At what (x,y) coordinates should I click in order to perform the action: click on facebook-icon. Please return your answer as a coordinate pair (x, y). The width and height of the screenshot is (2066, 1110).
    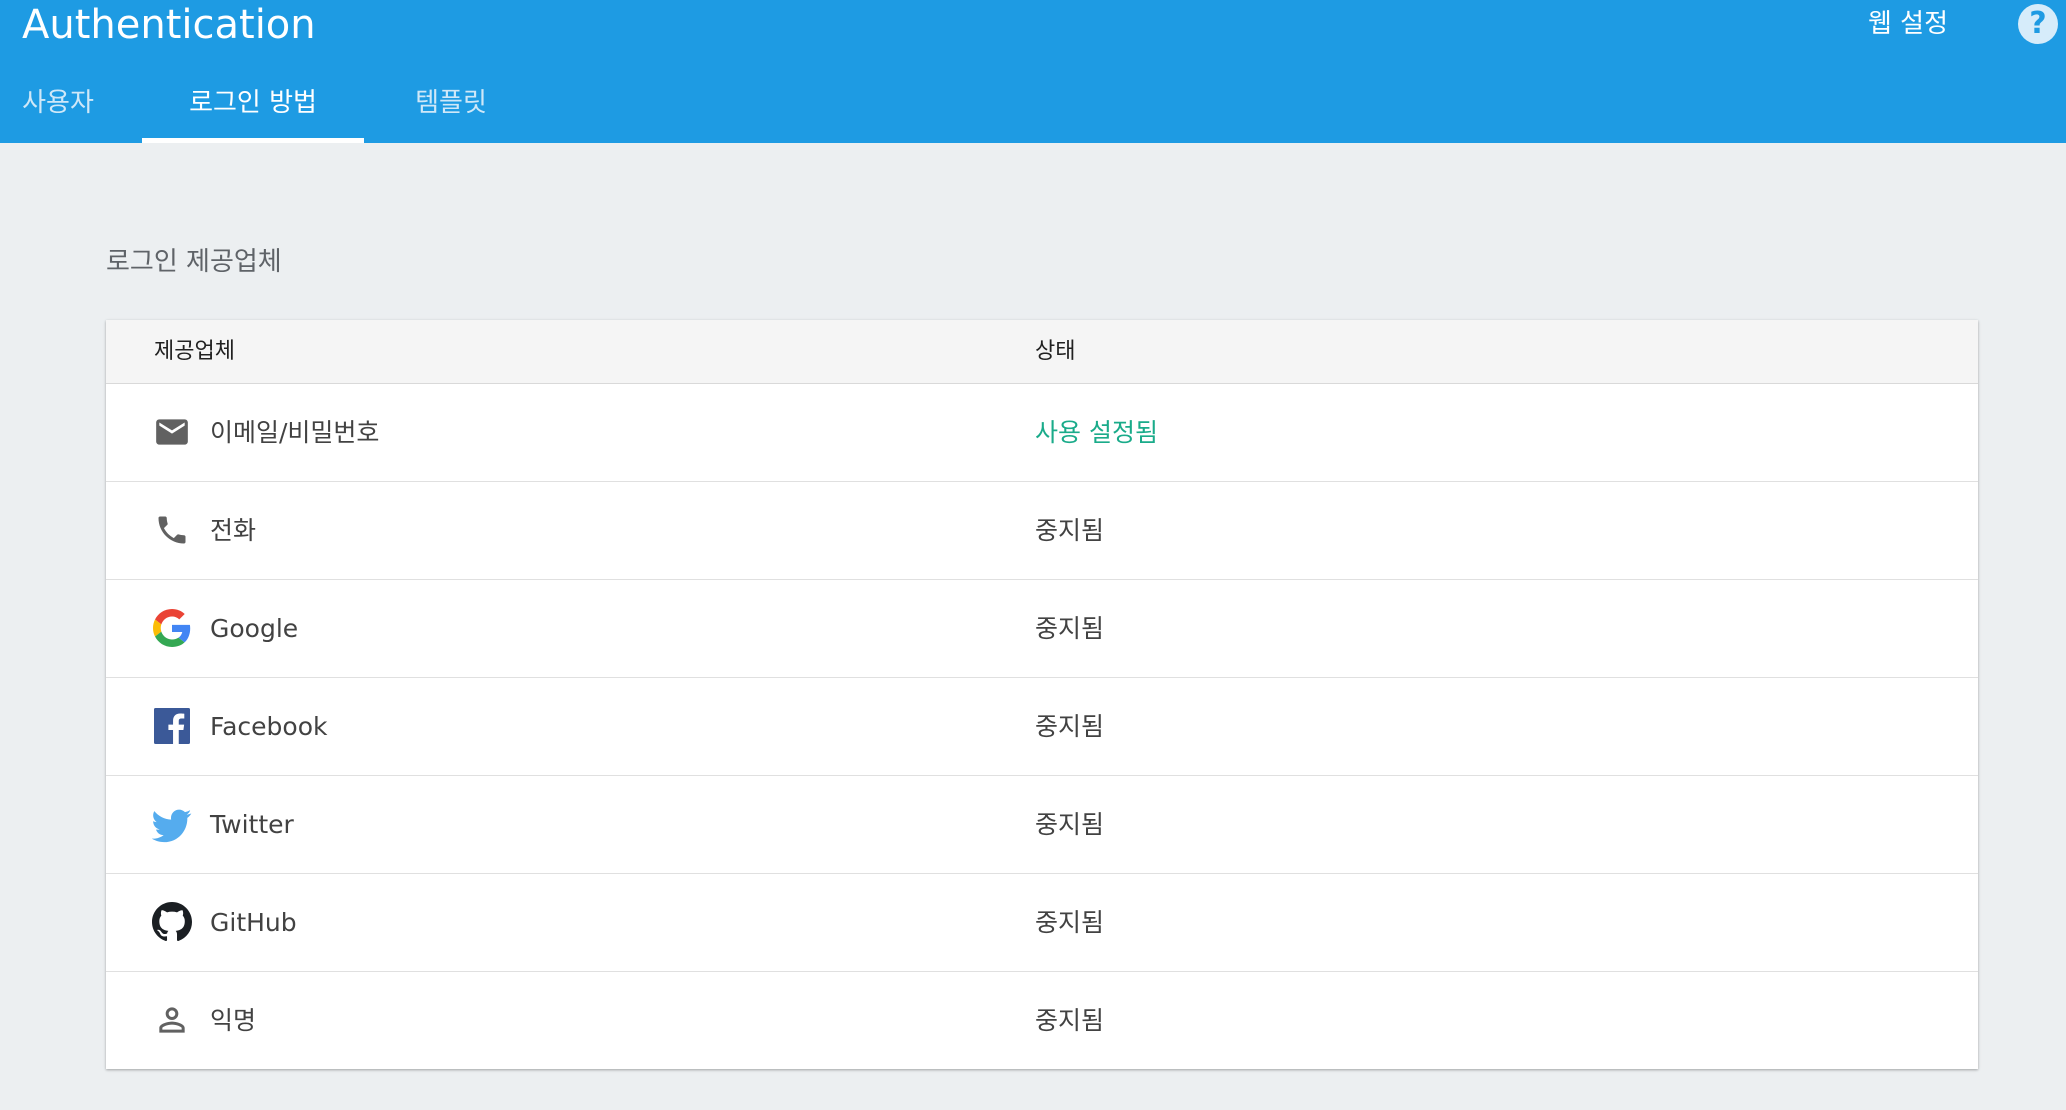
    Looking at the image, I should click on (172, 726).